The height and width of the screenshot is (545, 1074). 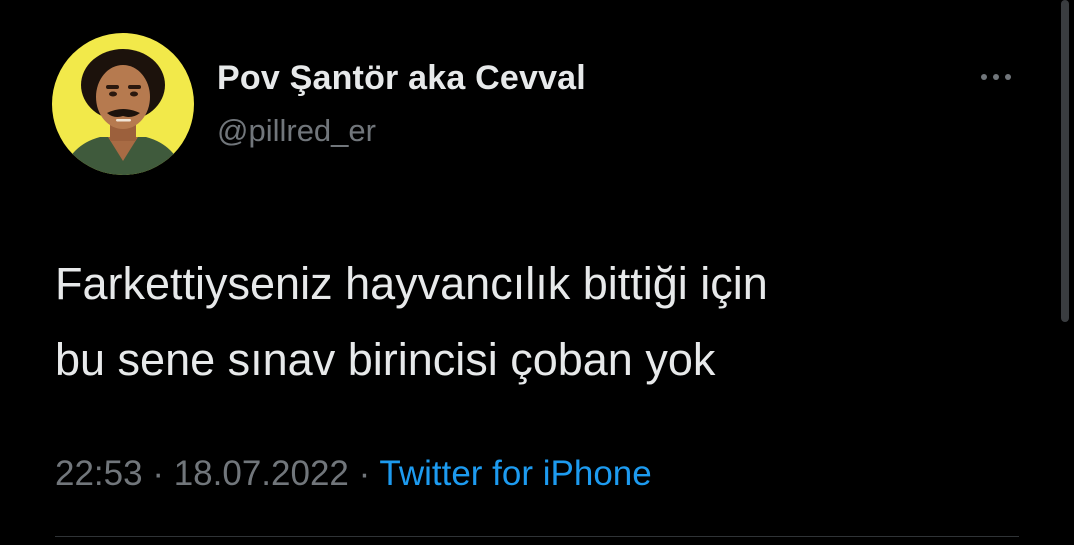 What do you see at coordinates (515, 473) in the screenshot?
I see `tweet-source-link: Twitter for iPhone` at bounding box center [515, 473].